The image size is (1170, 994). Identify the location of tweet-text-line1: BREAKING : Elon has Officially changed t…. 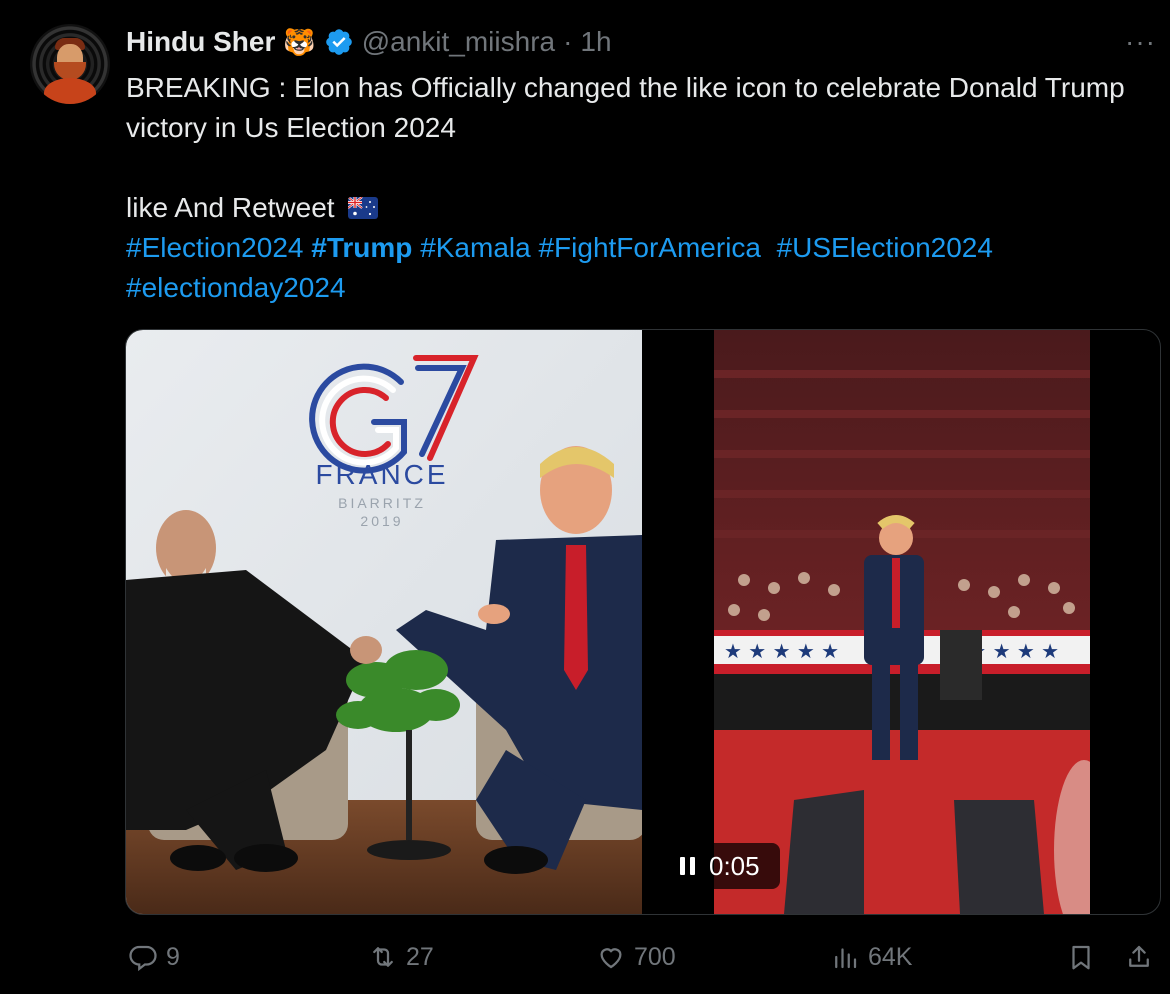
(625, 107).